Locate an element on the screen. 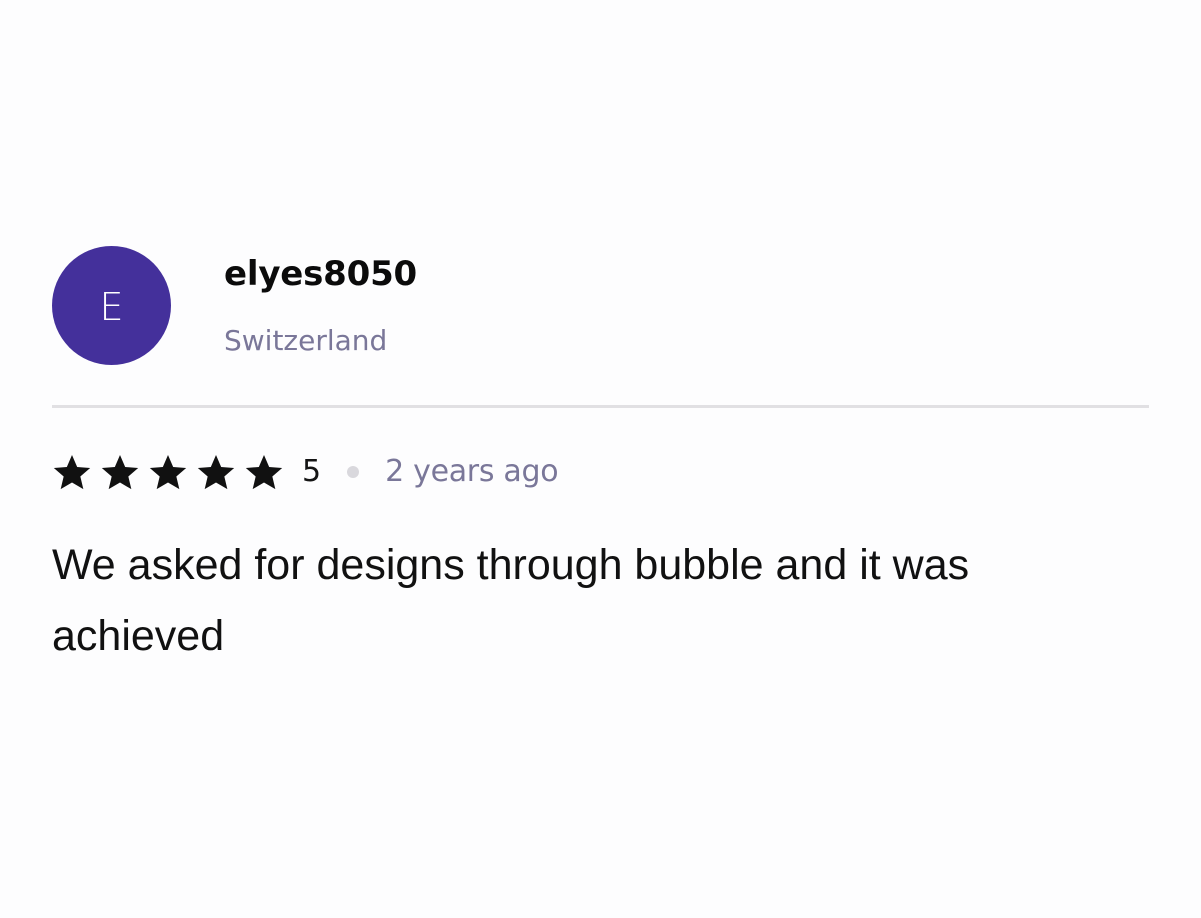  rating-row: 5 2 years ago is located at coordinates (305, 472).